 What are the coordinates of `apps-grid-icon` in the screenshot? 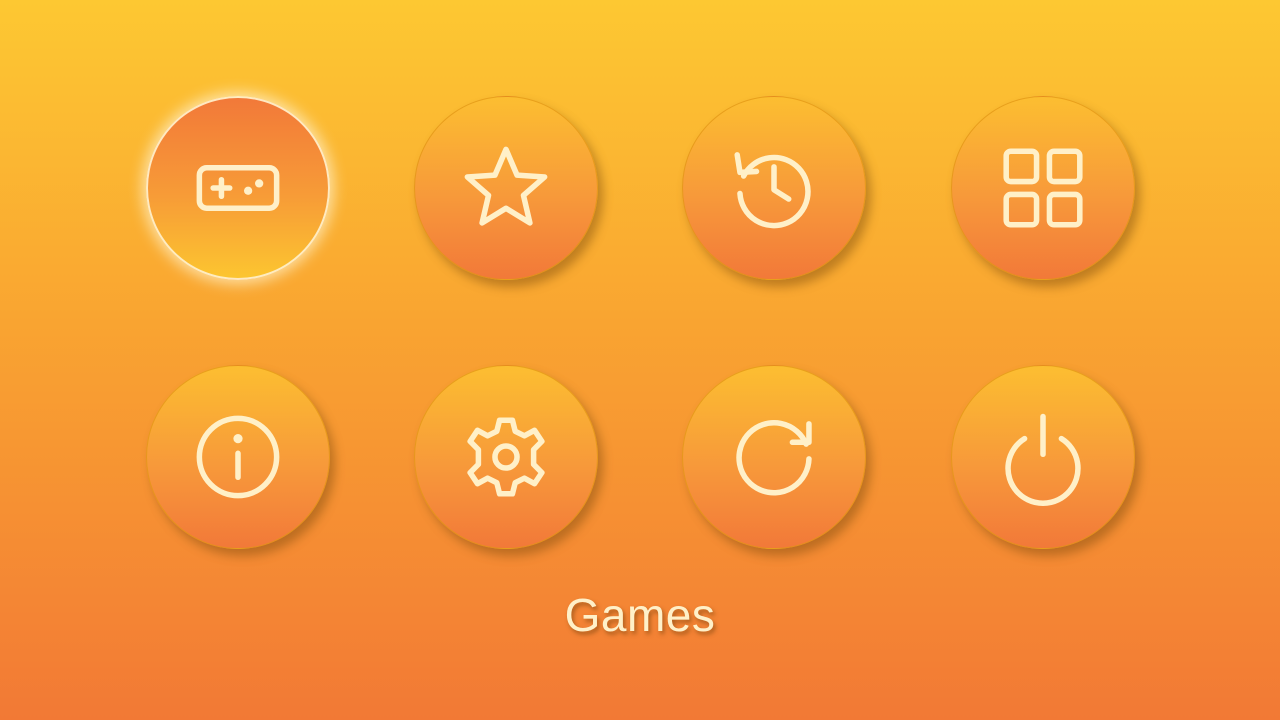 It's located at (1043, 188).